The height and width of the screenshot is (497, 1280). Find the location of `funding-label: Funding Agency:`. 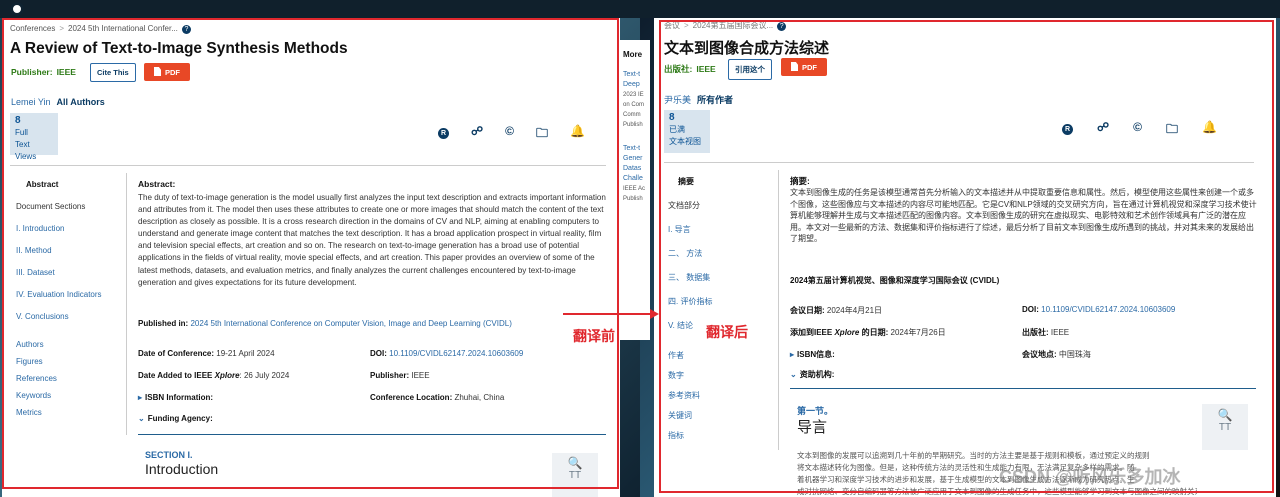

funding-label: Funding Agency: is located at coordinates (180, 418).